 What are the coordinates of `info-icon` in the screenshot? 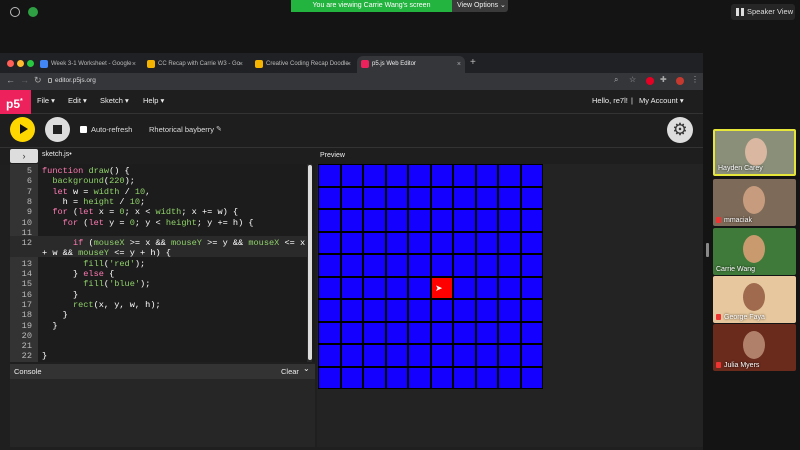 It's located at (15, 12).